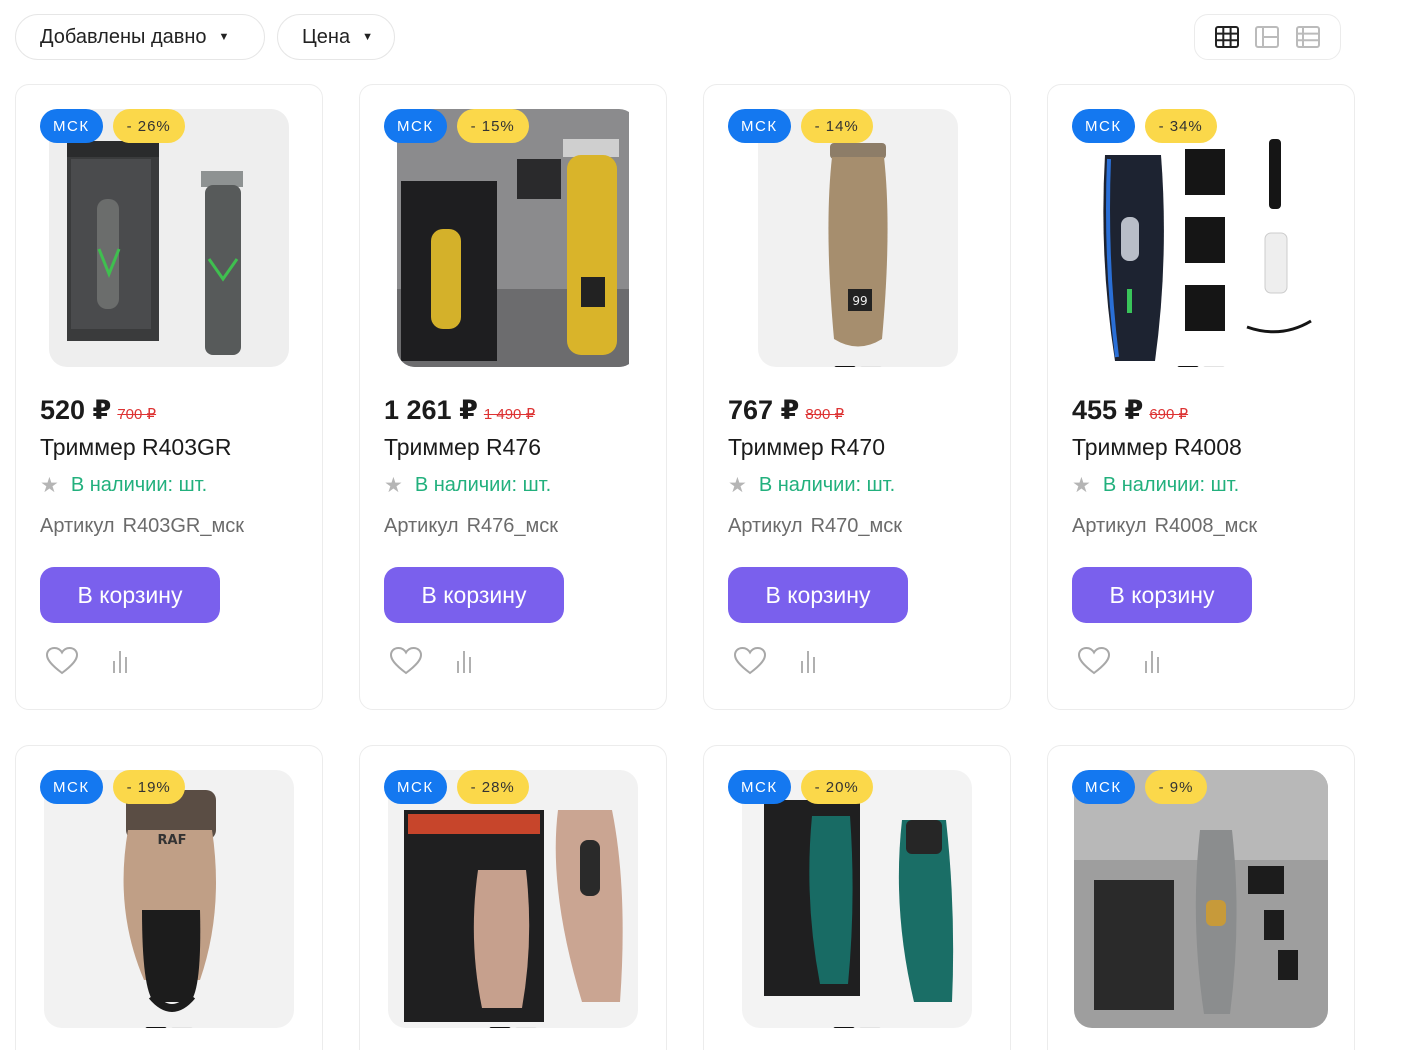 This screenshot has height=1050, width=1409. What do you see at coordinates (326, 36) in the screenshot?
I see `price-filter-label: Цена` at bounding box center [326, 36].